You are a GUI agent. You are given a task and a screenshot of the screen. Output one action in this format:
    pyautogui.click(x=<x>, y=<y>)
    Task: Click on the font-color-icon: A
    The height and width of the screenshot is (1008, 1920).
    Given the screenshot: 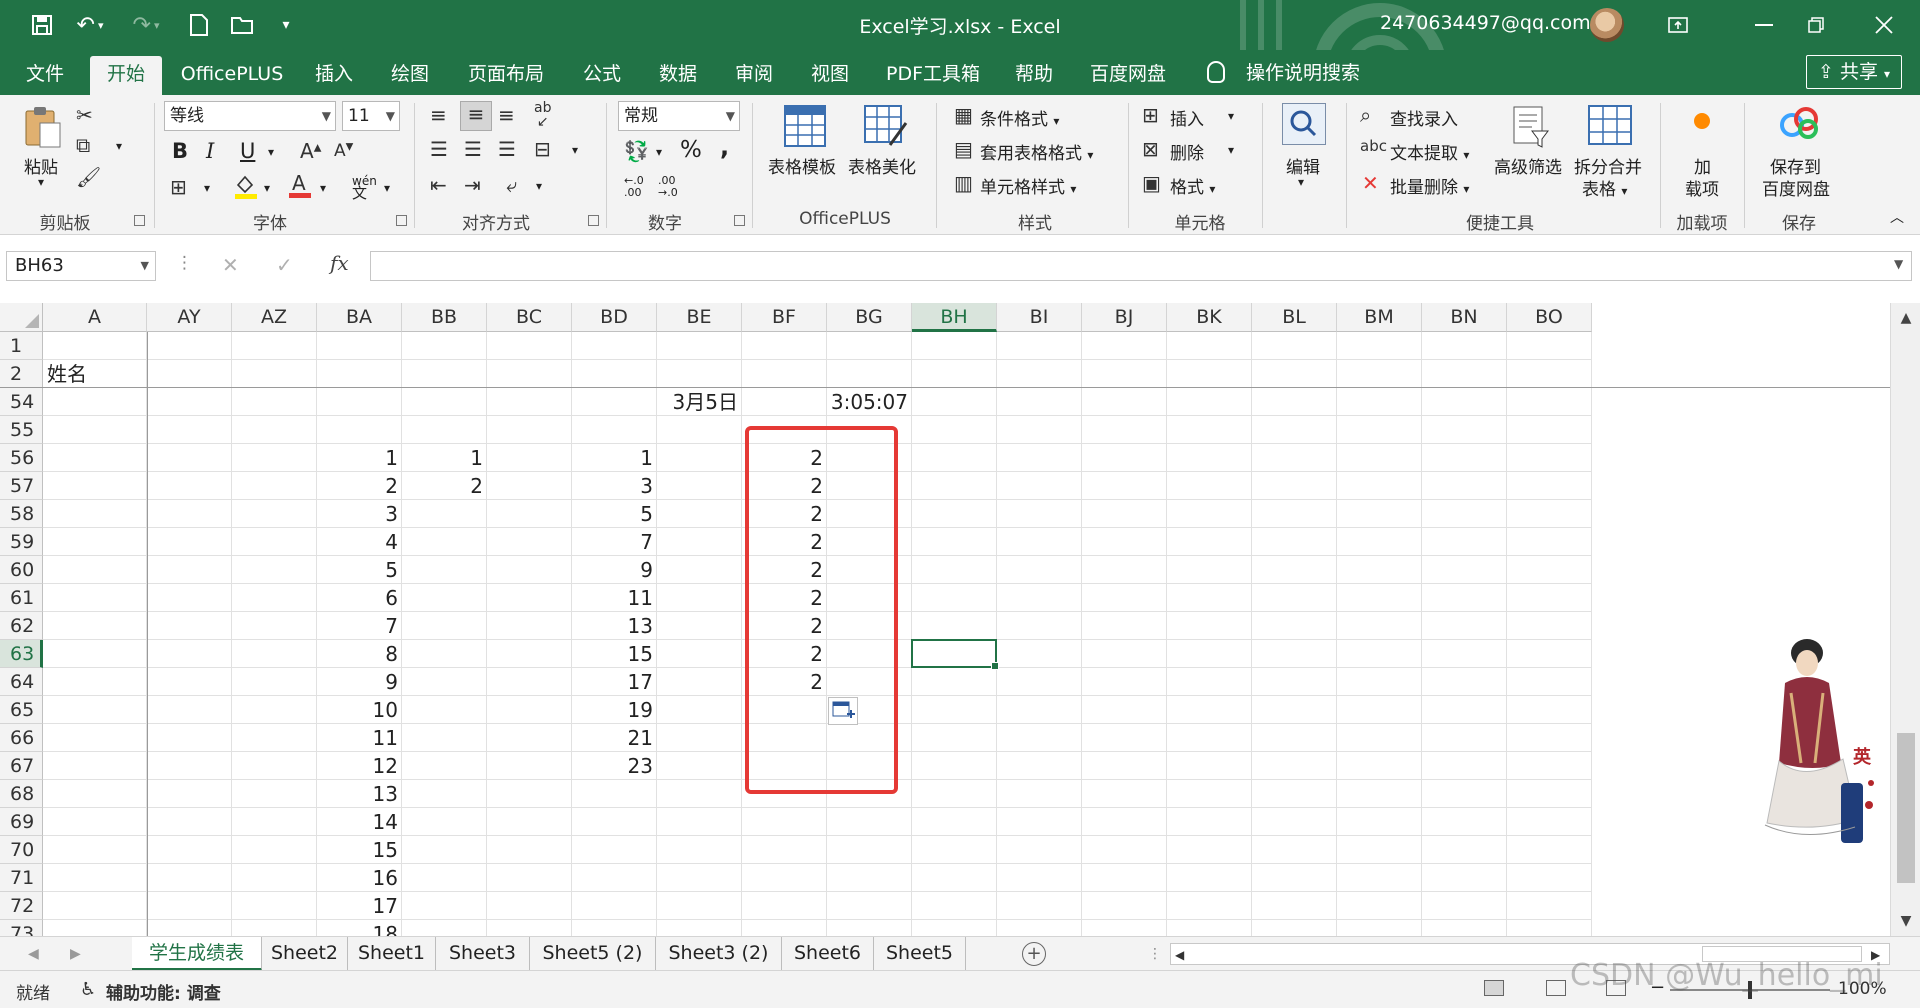 What is the action you would take?
    pyautogui.click(x=300, y=187)
    